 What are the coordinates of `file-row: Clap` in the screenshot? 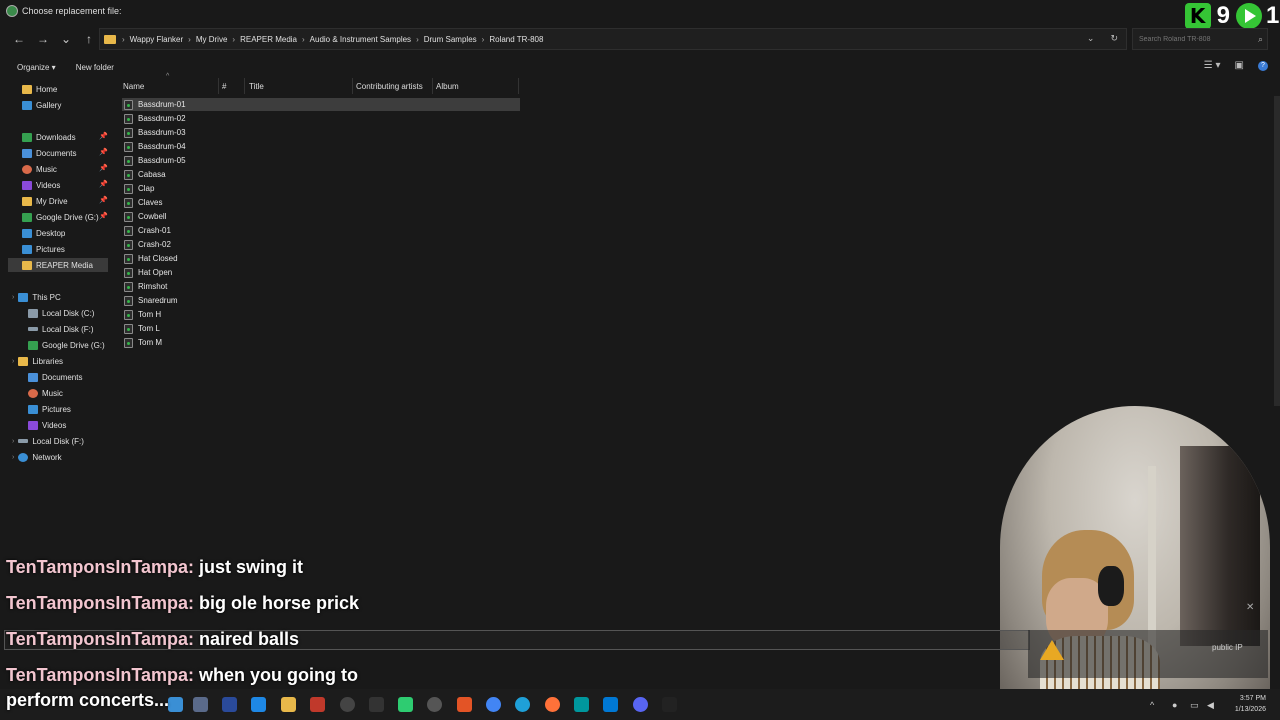 It's located at (321, 188).